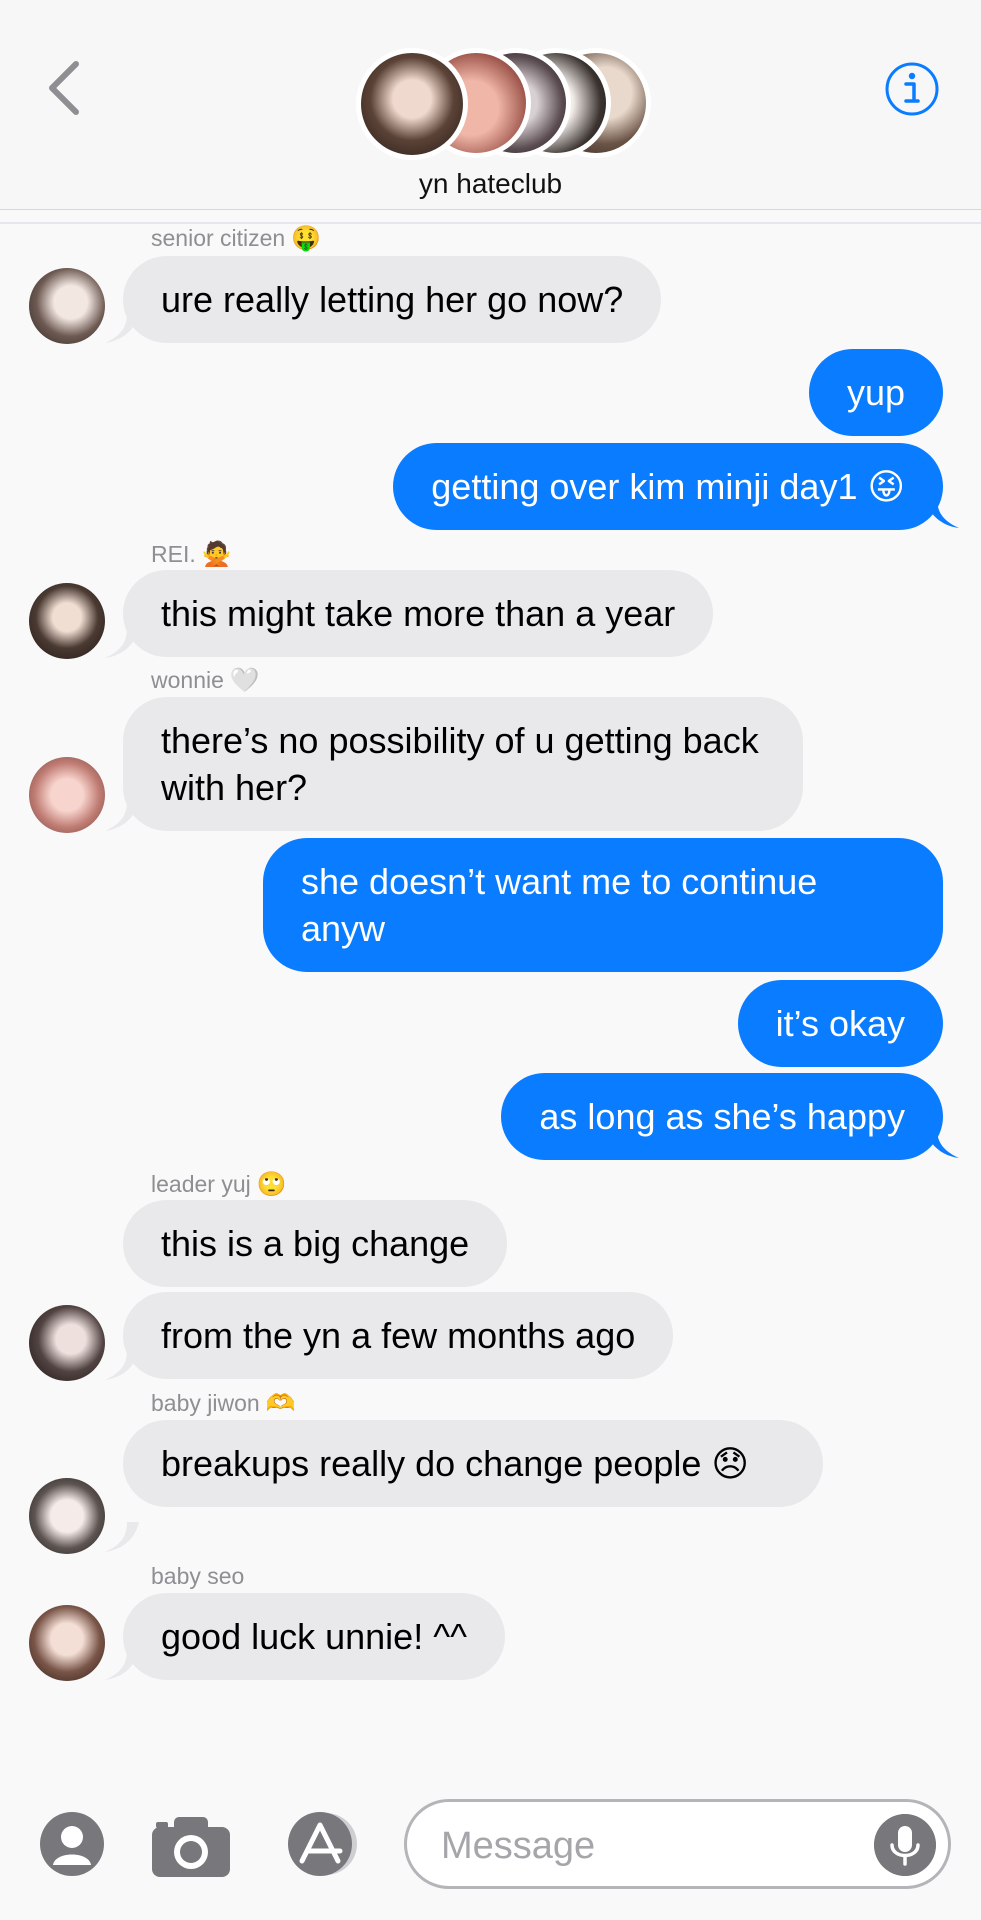  I want to click on sender-label: leader yuj, so click(201, 1184).